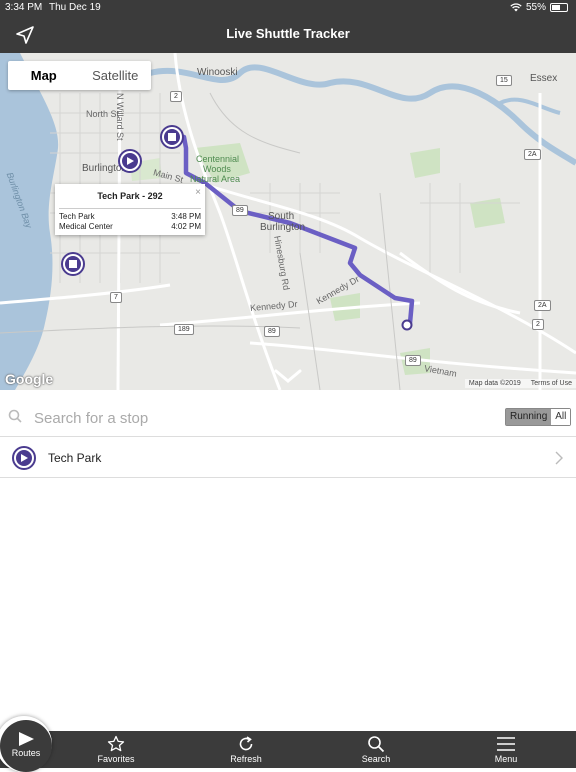 The width and height of the screenshot is (576, 772). I want to click on map-label-south-burlington: Burlington, so click(283, 227).